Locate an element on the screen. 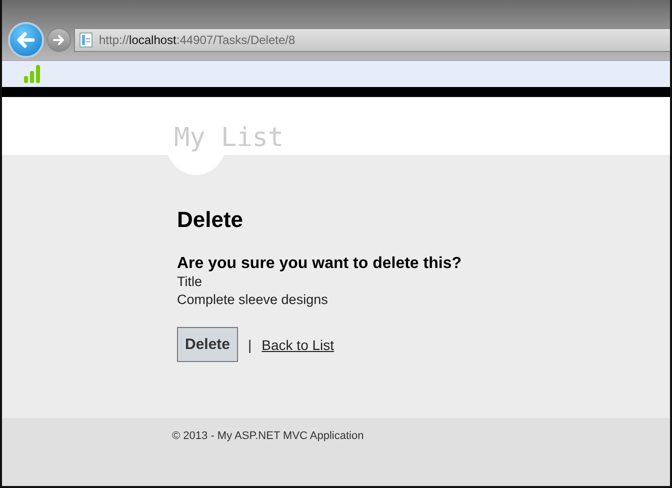 The width and height of the screenshot is (672, 488). field-label: Title is located at coordinates (190, 282).